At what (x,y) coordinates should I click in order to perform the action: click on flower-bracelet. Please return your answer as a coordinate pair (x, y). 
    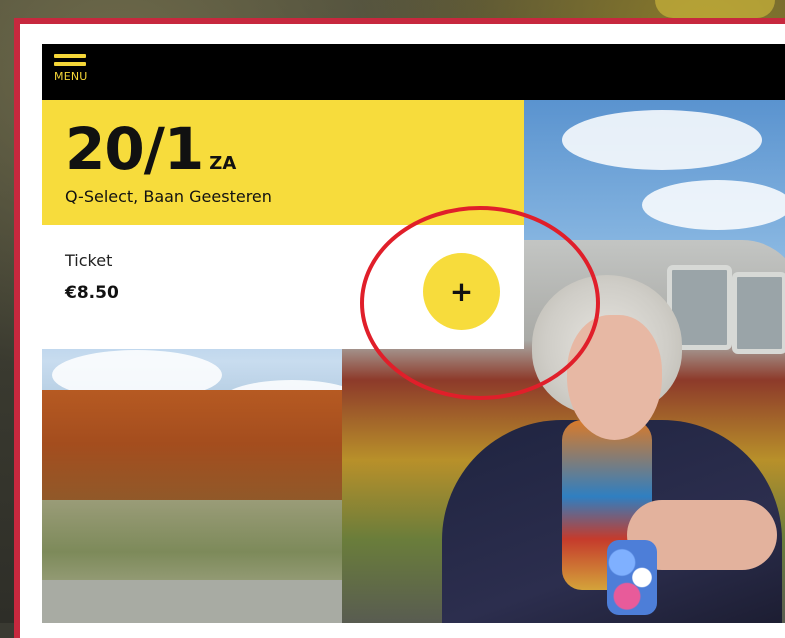
    Looking at the image, I should click on (632, 577).